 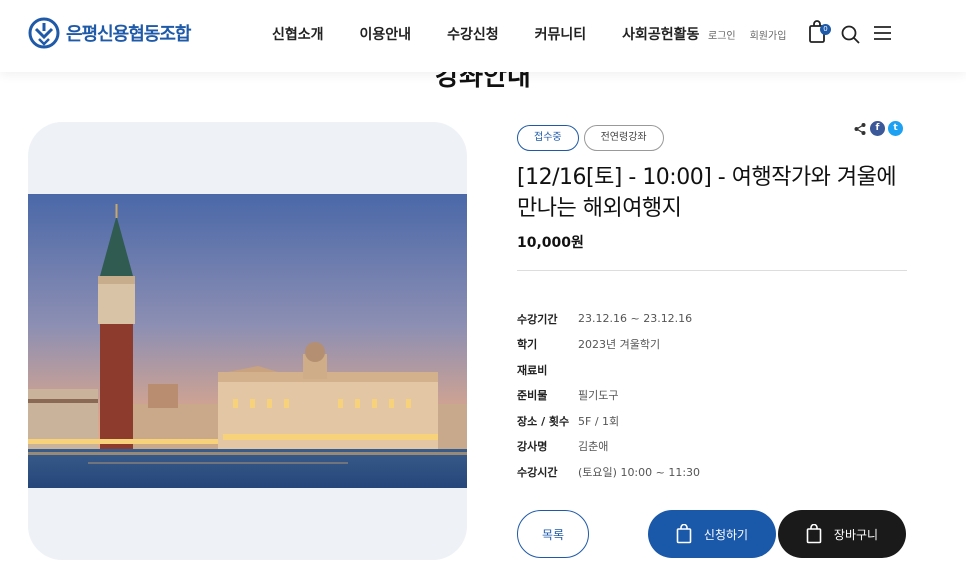 I want to click on list-button: 목록, so click(x=553, y=534).